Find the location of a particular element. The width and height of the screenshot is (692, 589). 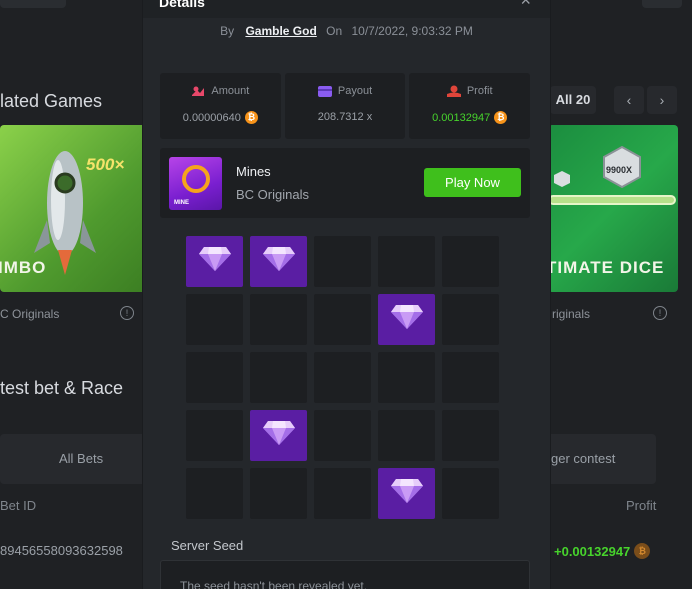

stat-amount-header: Amount is located at coordinates (220, 91).